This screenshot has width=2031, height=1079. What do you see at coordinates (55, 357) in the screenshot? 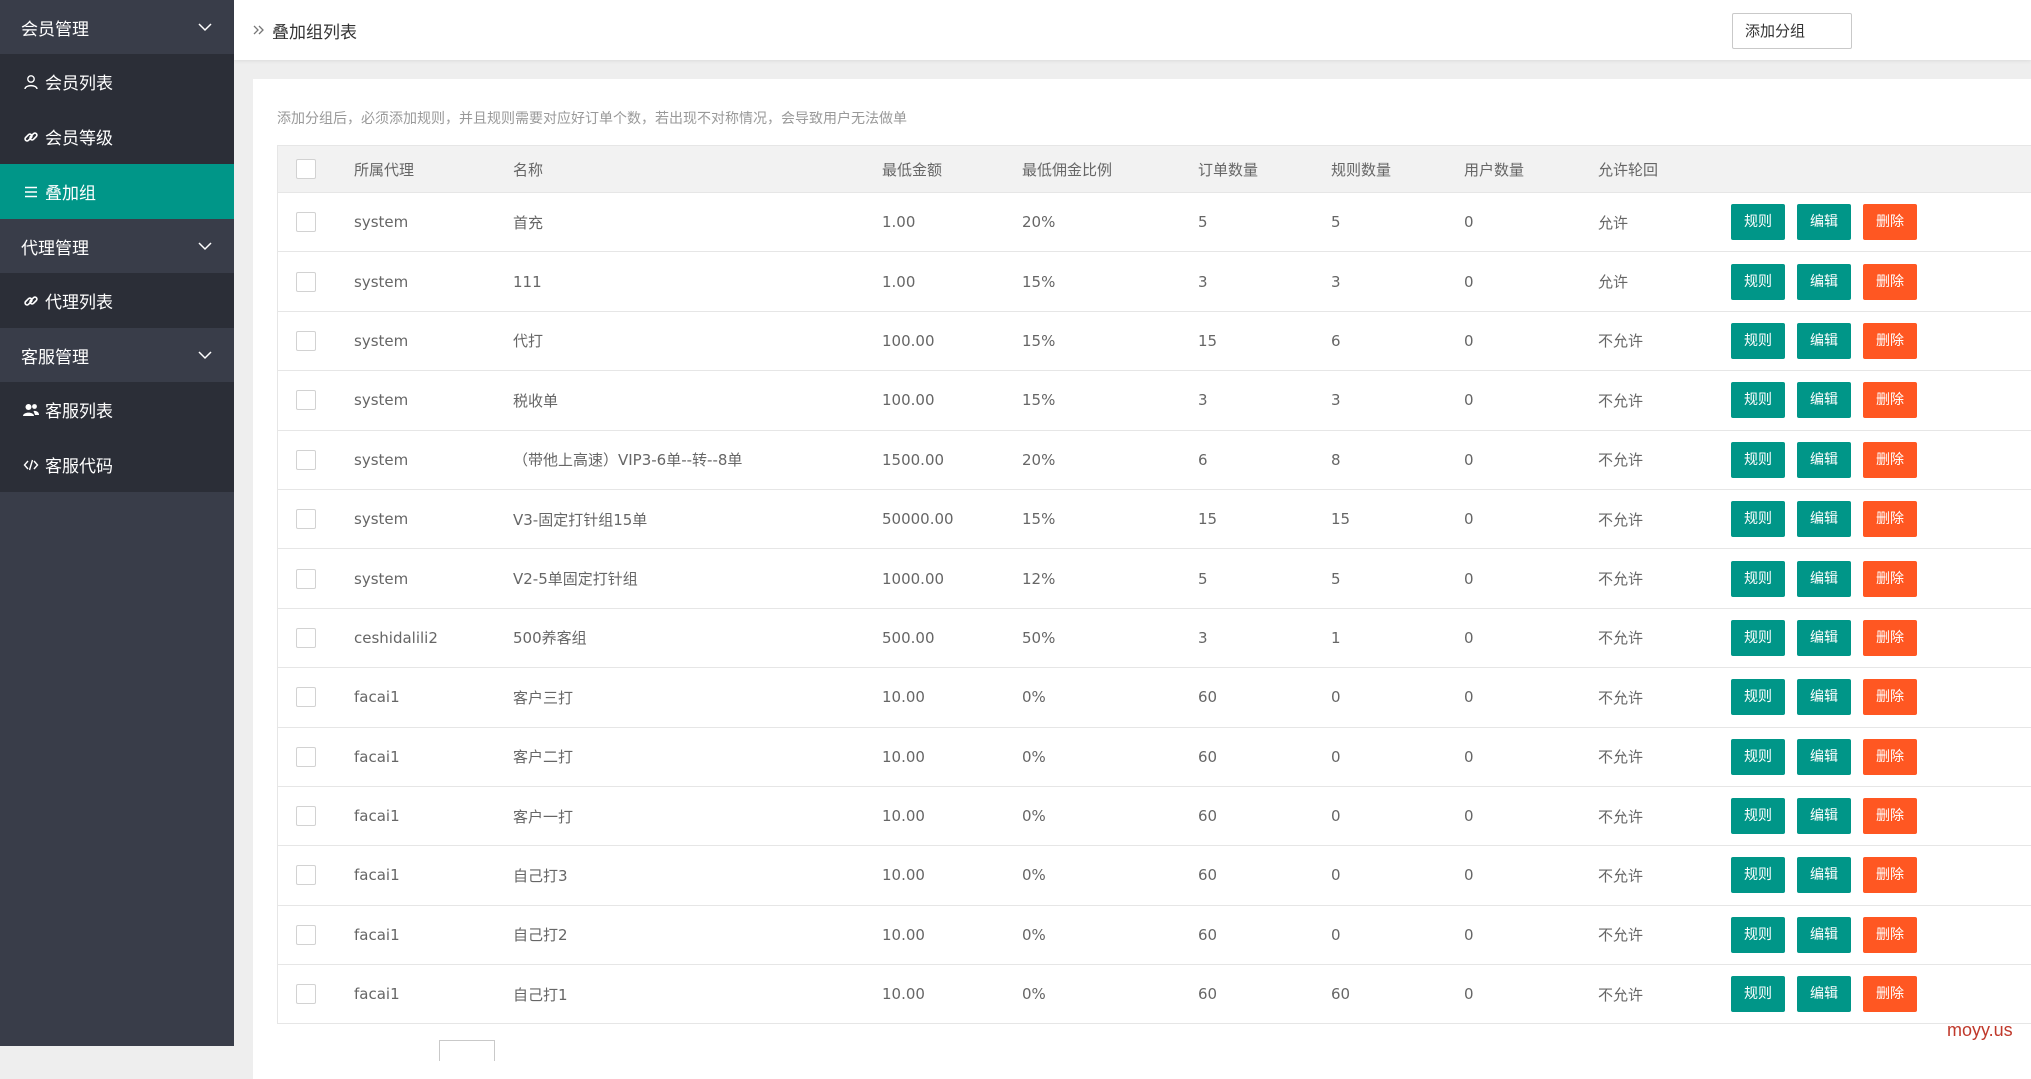
I see `menu-group-label: 客服管理` at bounding box center [55, 357].